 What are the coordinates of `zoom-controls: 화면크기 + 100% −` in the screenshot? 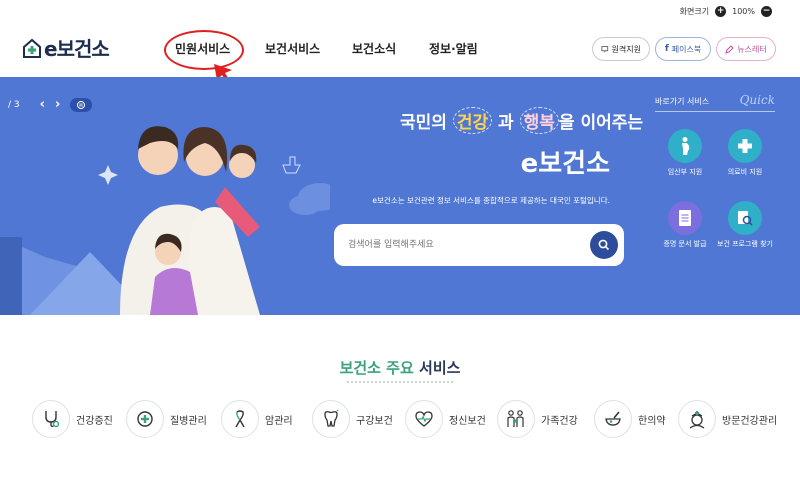 It's located at (726, 11).